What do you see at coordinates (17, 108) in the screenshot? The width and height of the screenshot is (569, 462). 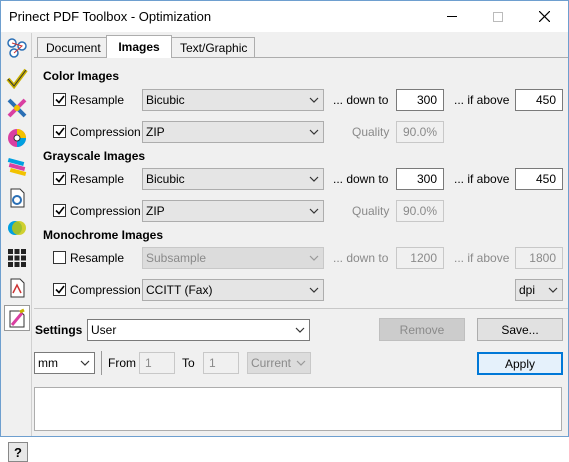 I see `tool-color-button` at bounding box center [17, 108].